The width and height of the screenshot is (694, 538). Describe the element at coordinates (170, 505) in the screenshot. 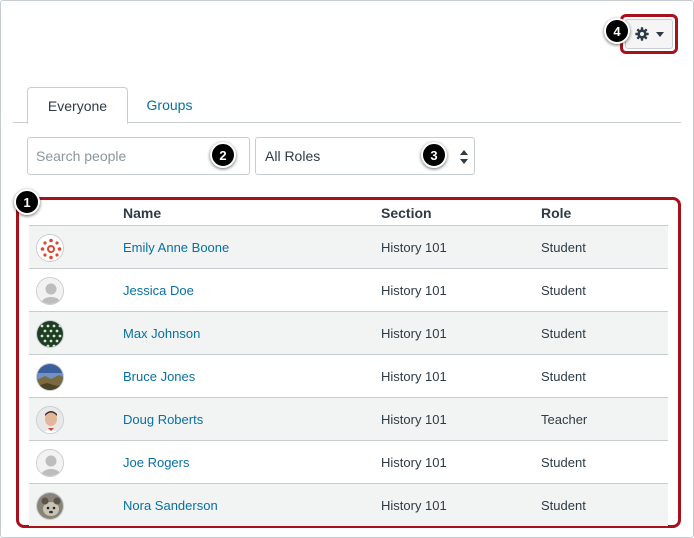

I see `student-name-link: Nora Sanderson` at that location.